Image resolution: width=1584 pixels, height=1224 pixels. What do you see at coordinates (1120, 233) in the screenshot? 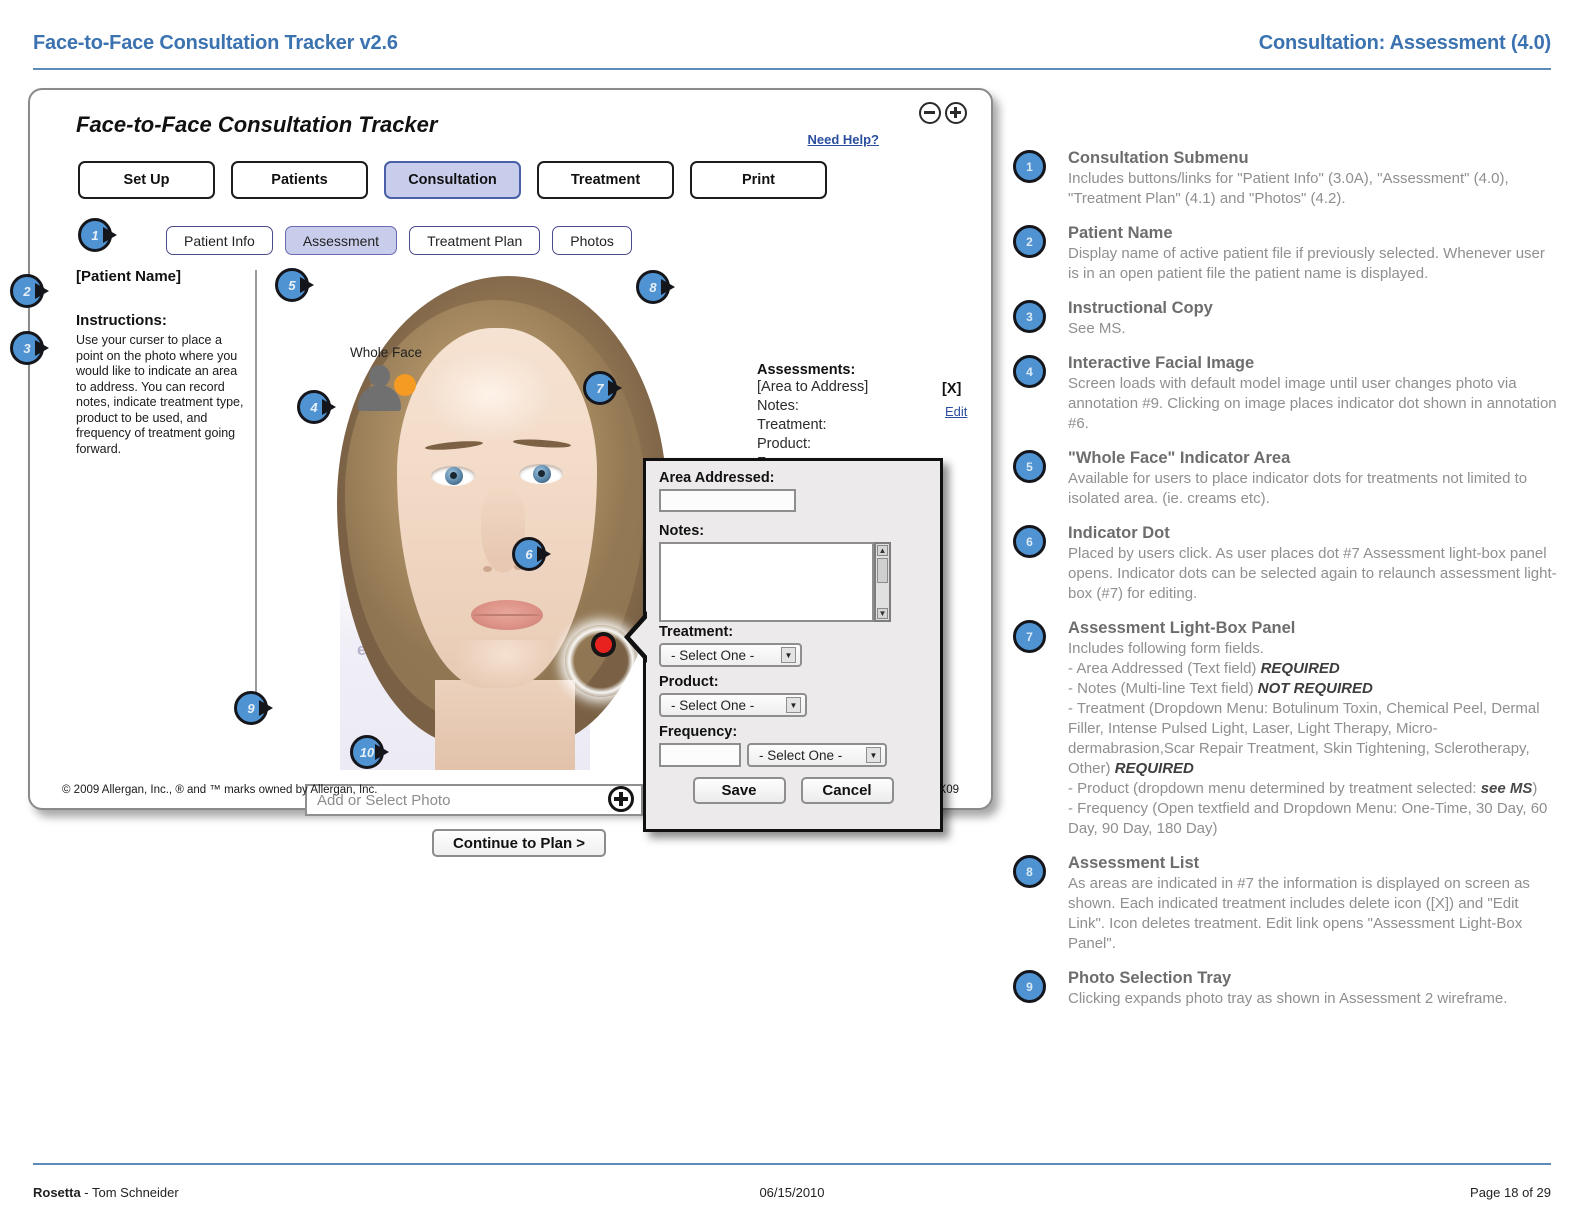
I see `annotation-title-2: Patient Name` at bounding box center [1120, 233].